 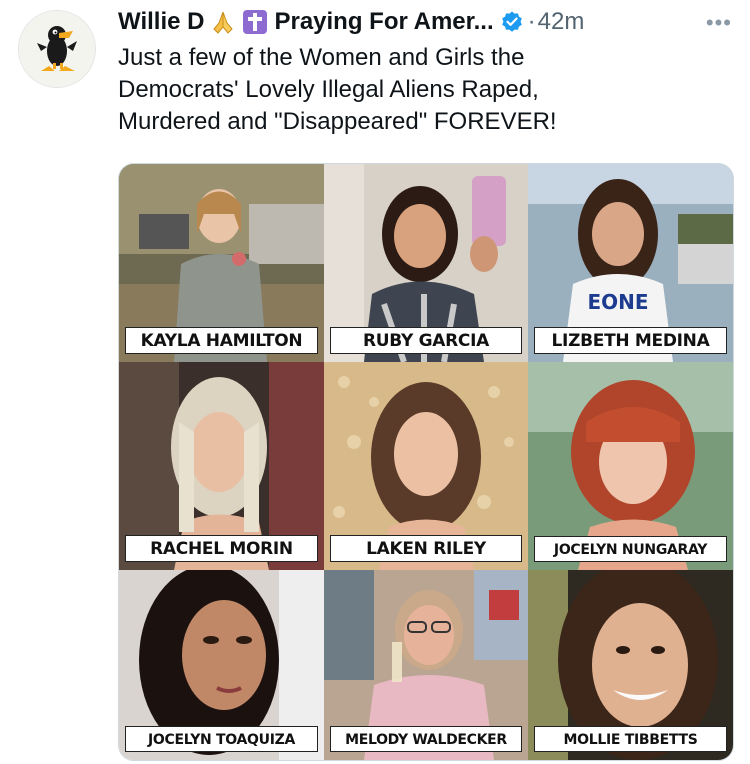 What do you see at coordinates (426, 548) in the screenshot?
I see `name-label: LAKEN RILEY` at bounding box center [426, 548].